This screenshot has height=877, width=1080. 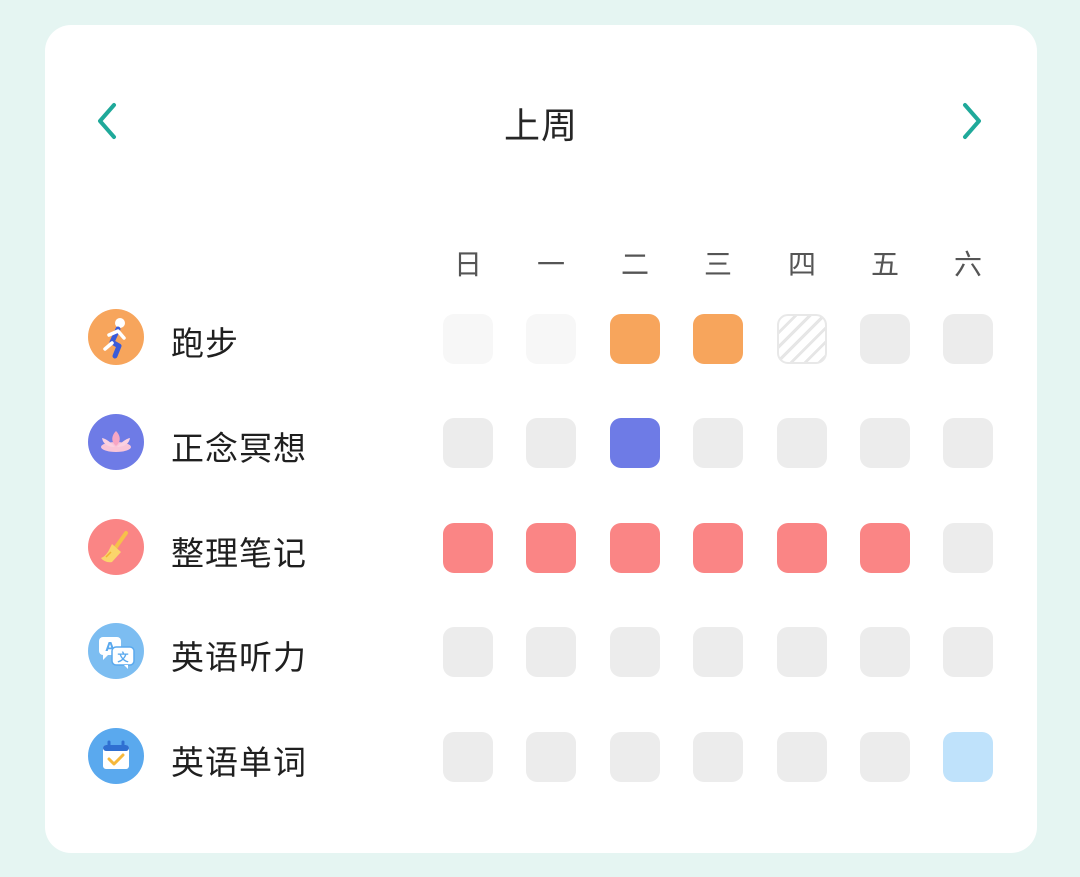 I want to click on svg-text: 文, so click(x=124, y=657).